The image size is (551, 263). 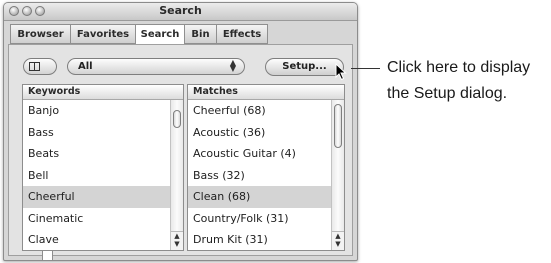 What do you see at coordinates (266, 154) in the screenshot?
I see `match-row: Acoustic Guitar (4)` at bounding box center [266, 154].